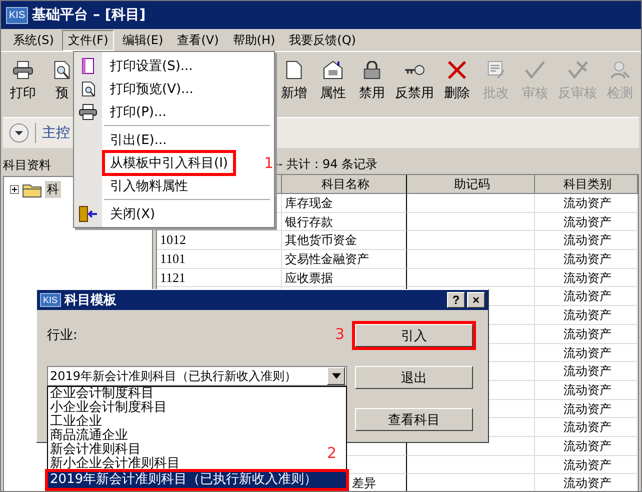 The height and width of the screenshot is (492, 642). I want to click on toolbar-button: 打印, so click(23, 81).